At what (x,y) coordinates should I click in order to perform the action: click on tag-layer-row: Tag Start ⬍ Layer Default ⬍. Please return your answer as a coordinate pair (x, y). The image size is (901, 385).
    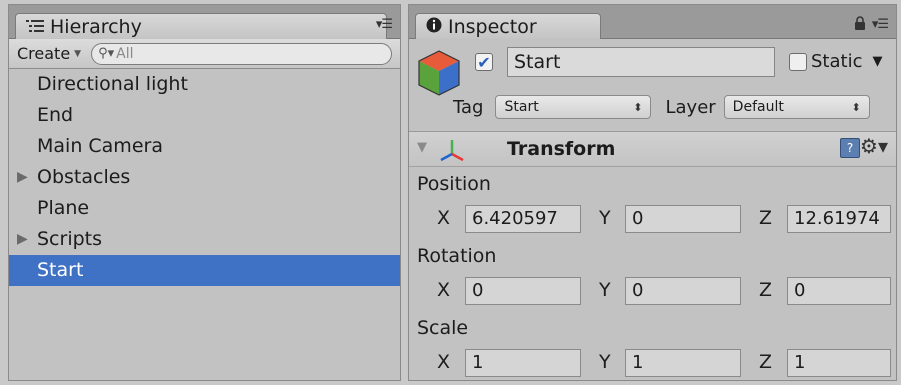
    Looking at the image, I should click on (661, 107).